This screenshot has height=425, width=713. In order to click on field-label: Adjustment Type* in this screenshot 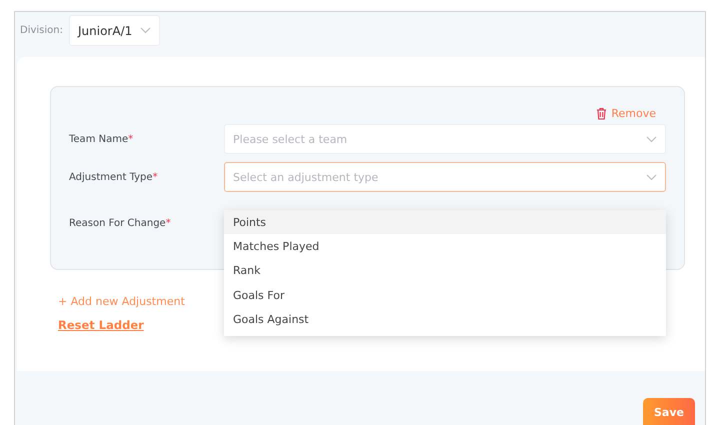, I will do `click(114, 177)`.